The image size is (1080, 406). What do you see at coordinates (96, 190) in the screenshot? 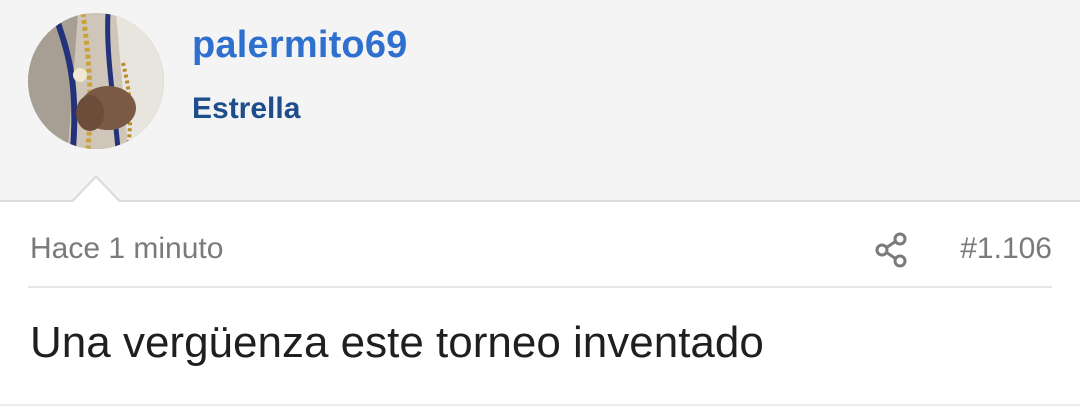
I see `bubble-caret-fill` at bounding box center [96, 190].